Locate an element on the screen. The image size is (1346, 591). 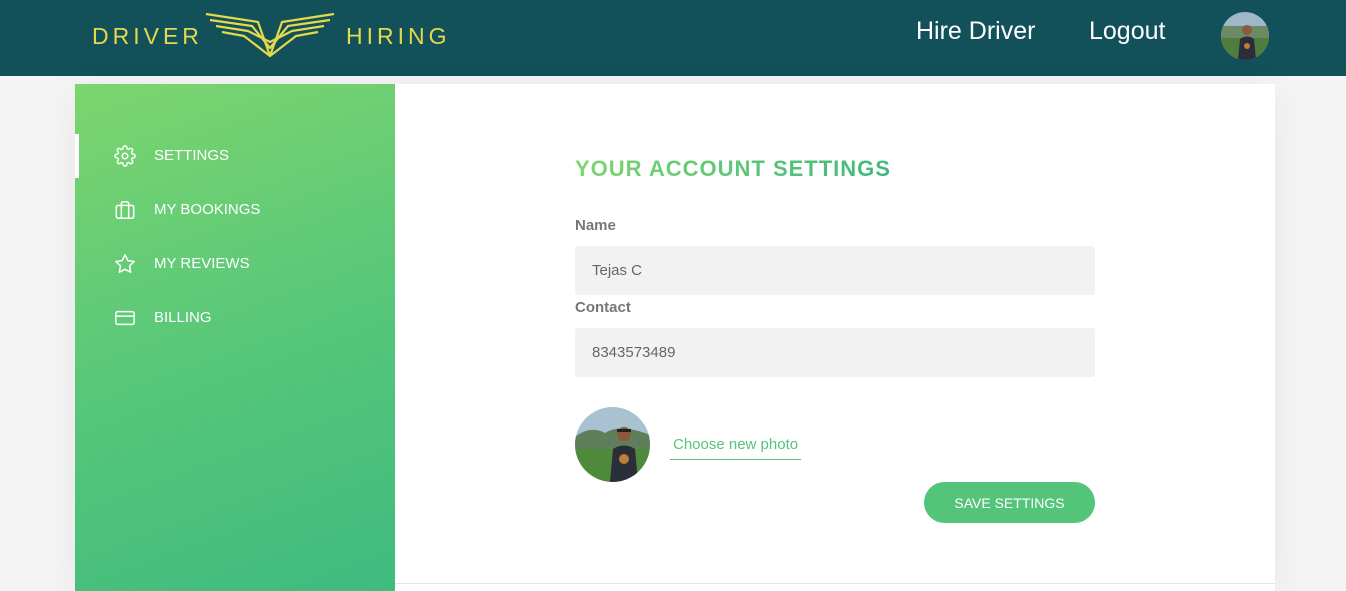
sidebar-item-label: My reviews is located at coordinates (202, 263).